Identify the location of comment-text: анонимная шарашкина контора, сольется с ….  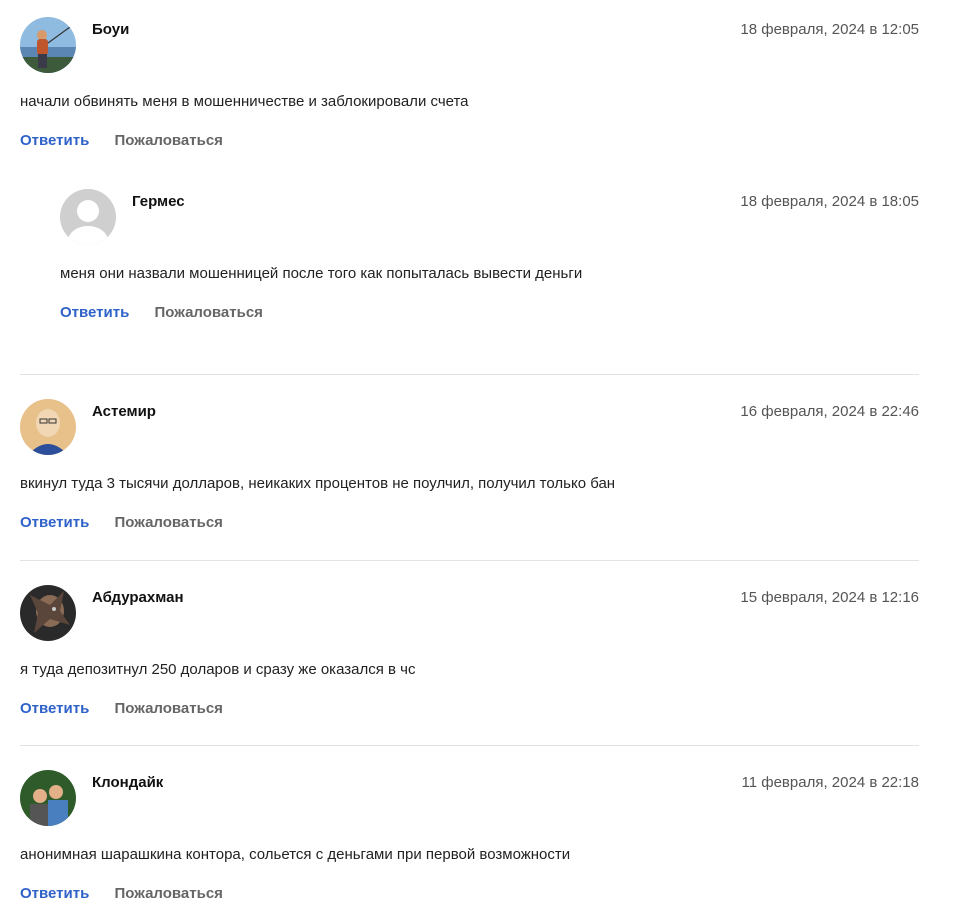
(295, 854).